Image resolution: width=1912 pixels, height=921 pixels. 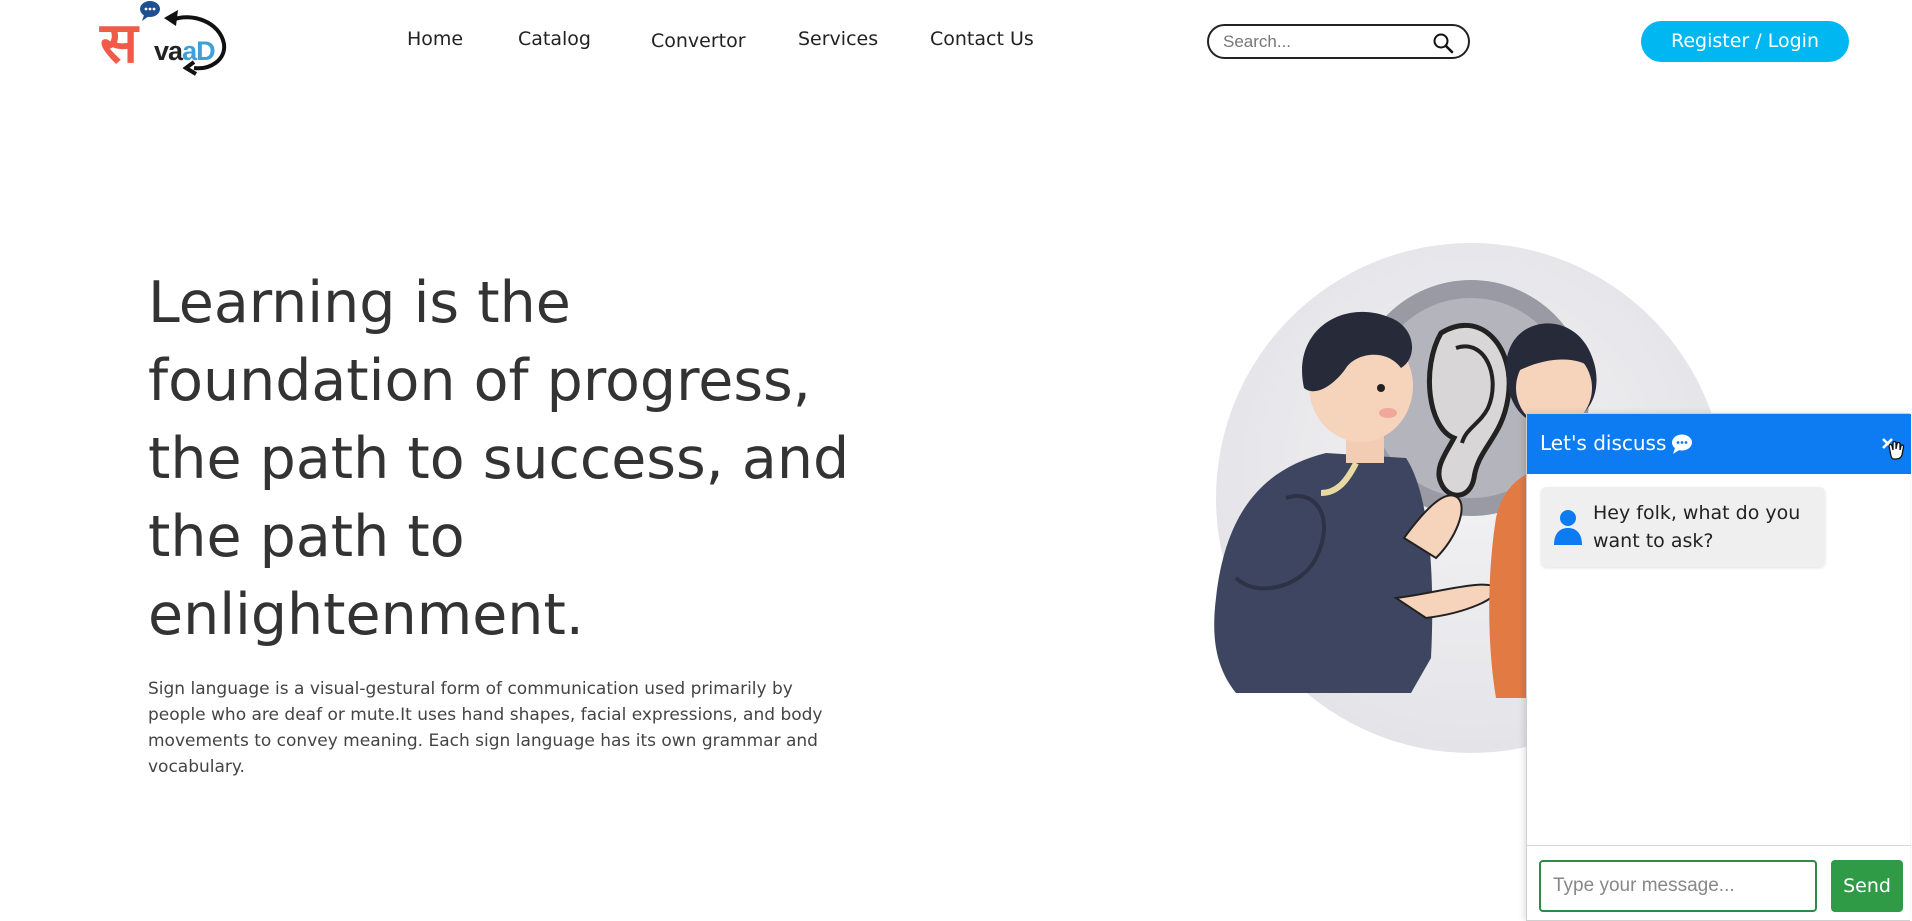 I want to click on chat-footer: Send, so click(x=1719, y=883).